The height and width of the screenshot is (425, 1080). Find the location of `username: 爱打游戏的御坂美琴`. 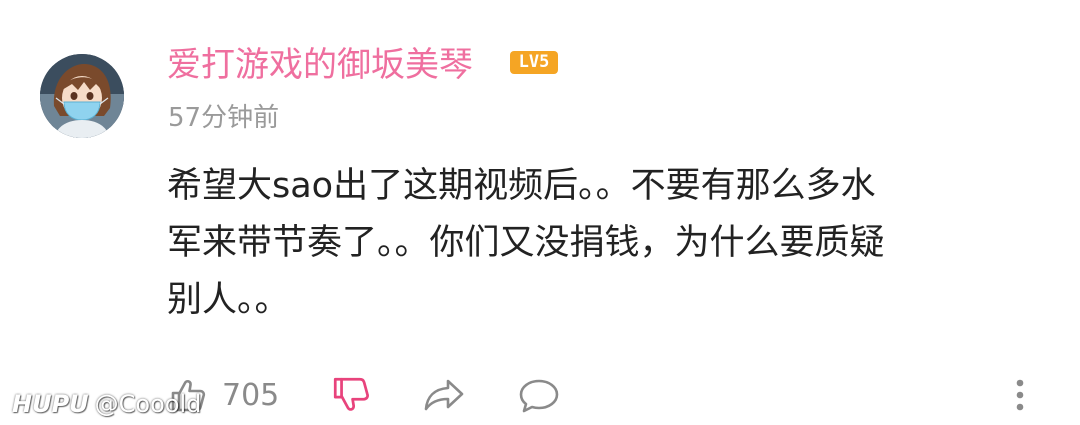

username: 爱打游戏的御坂美琴 is located at coordinates (320, 65).